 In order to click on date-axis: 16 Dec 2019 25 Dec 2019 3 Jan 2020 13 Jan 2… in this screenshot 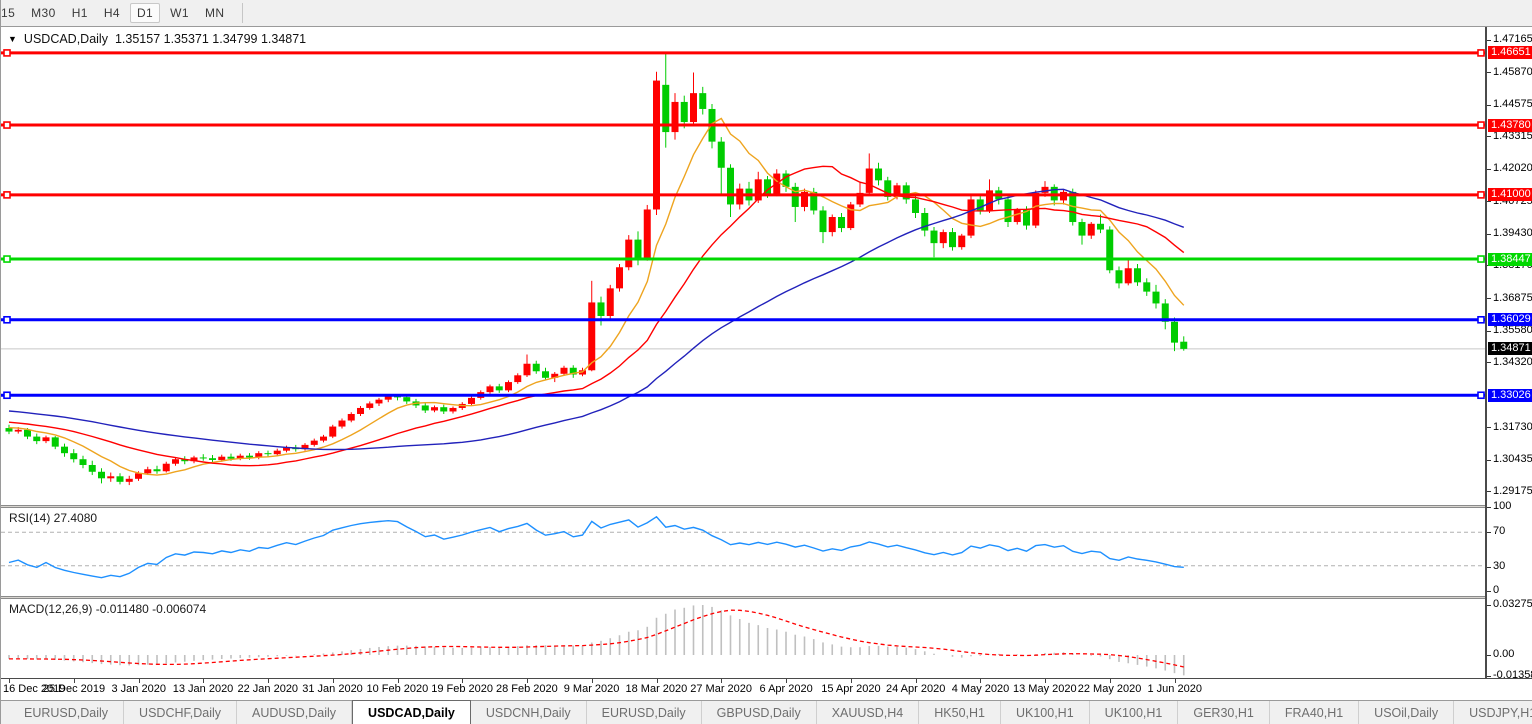, I will do `click(766, 689)`.